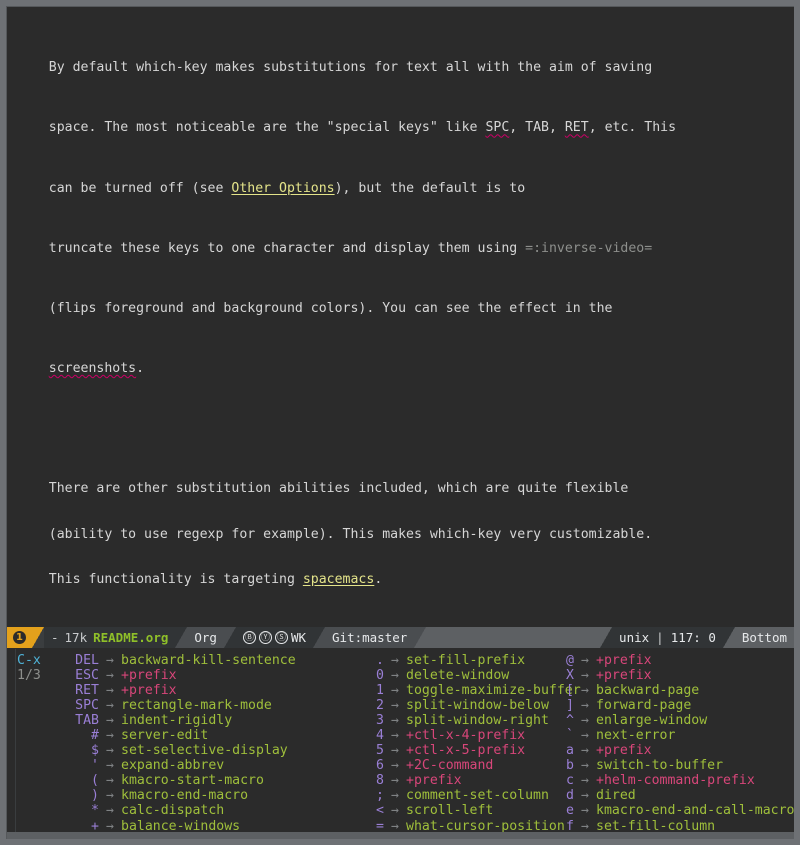 The image size is (800, 845). What do you see at coordinates (380, 660) in the screenshot?
I see `which-key-key: .` at bounding box center [380, 660].